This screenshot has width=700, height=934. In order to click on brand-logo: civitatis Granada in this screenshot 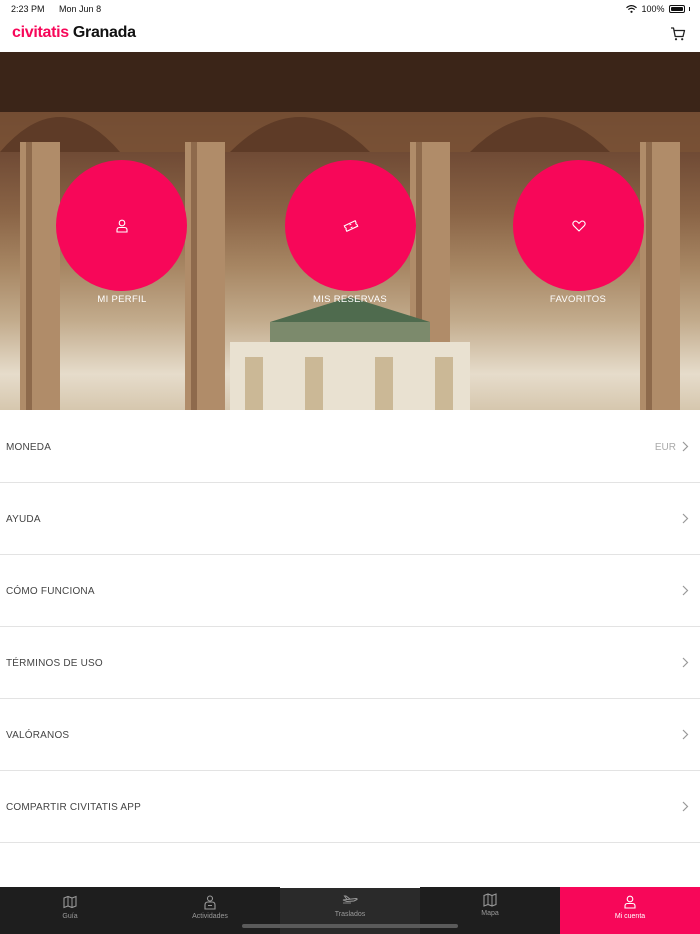, I will do `click(74, 33)`.